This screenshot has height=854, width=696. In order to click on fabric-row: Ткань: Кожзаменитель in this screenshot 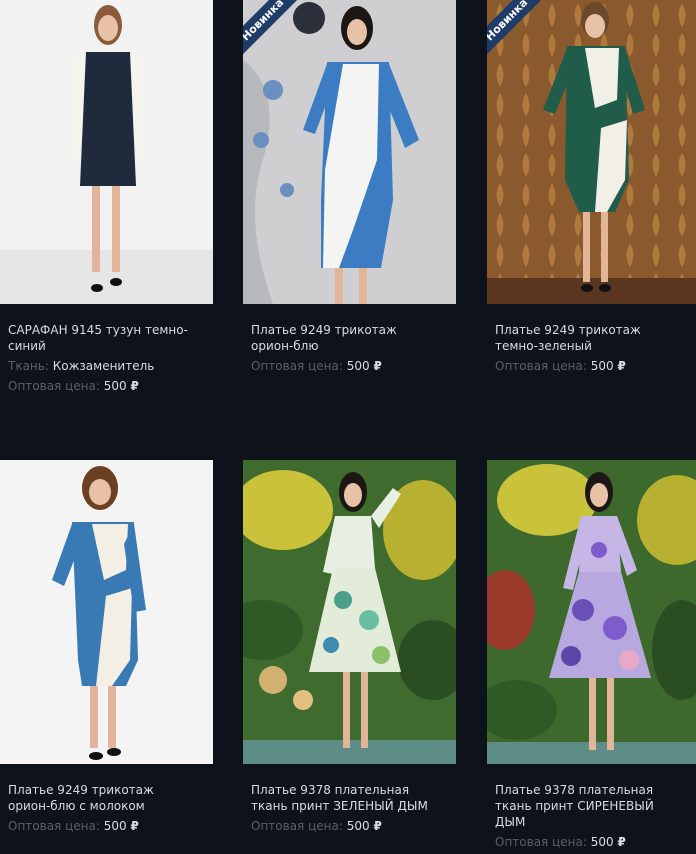, I will do `click(106, 366)`.